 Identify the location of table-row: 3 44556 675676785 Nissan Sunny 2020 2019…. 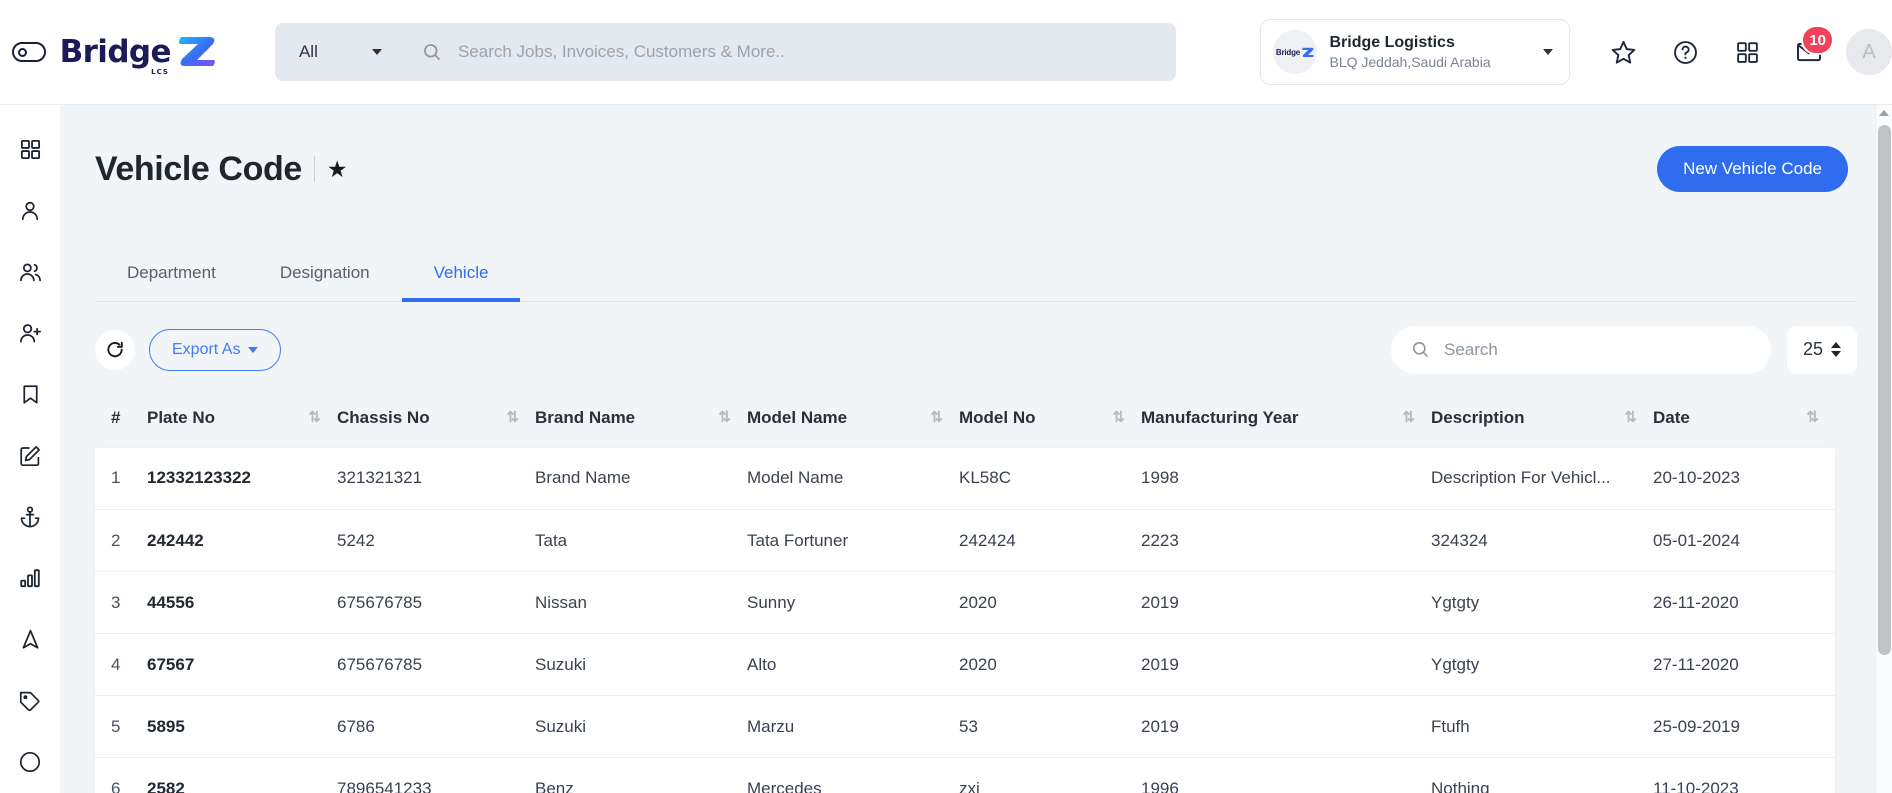
(965, 602).